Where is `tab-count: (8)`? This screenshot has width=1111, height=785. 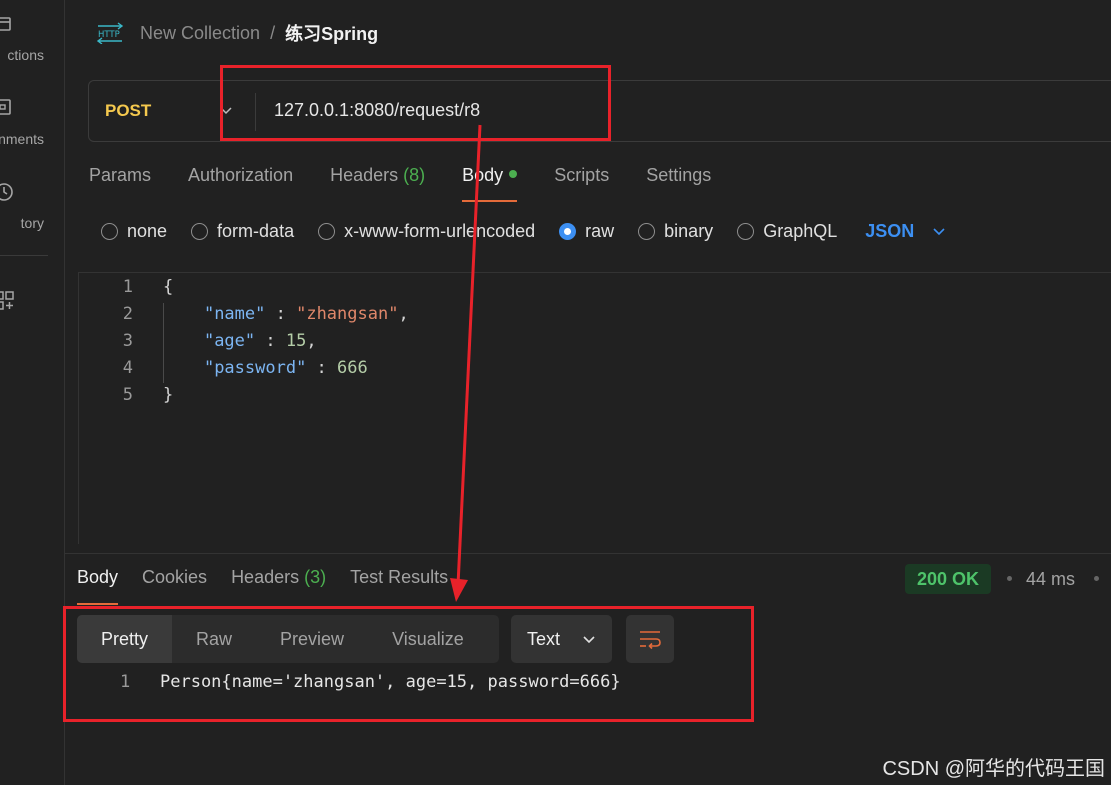 tab-count: (8) is located at coordinates (414, 175).